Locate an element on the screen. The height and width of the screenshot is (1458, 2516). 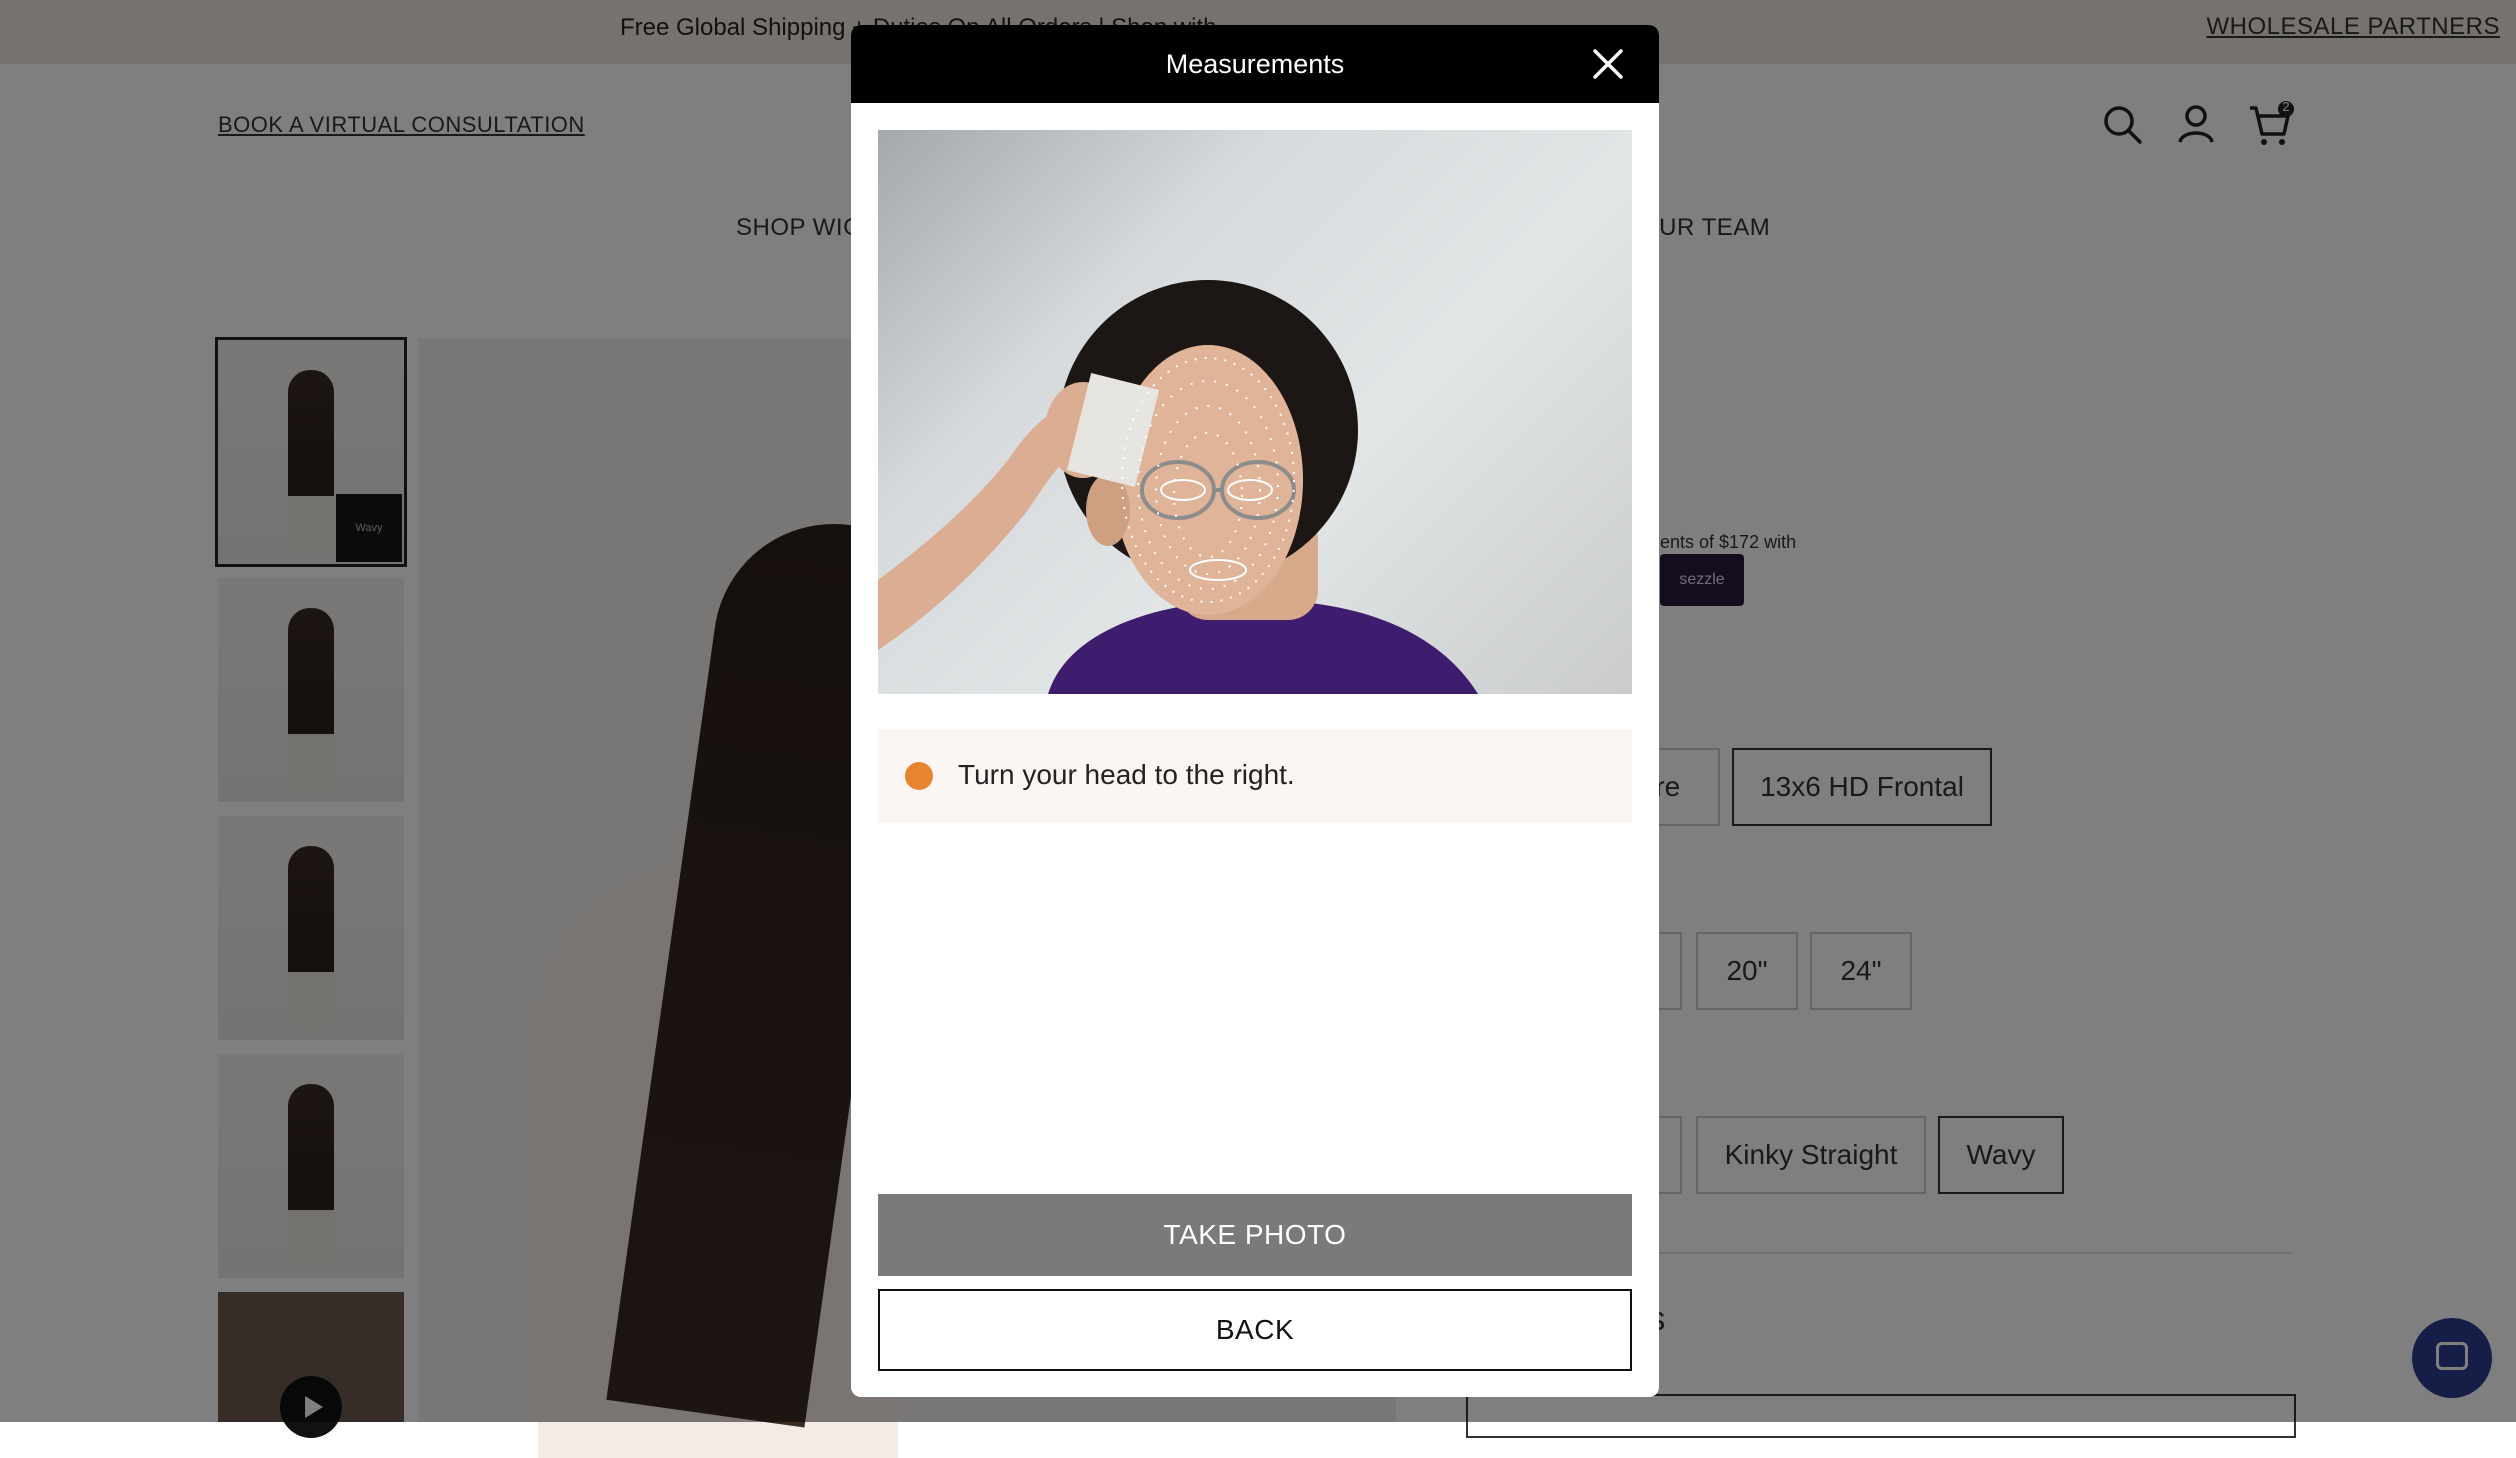
modal-title: Measurements is located at coordinates (1255, 64).